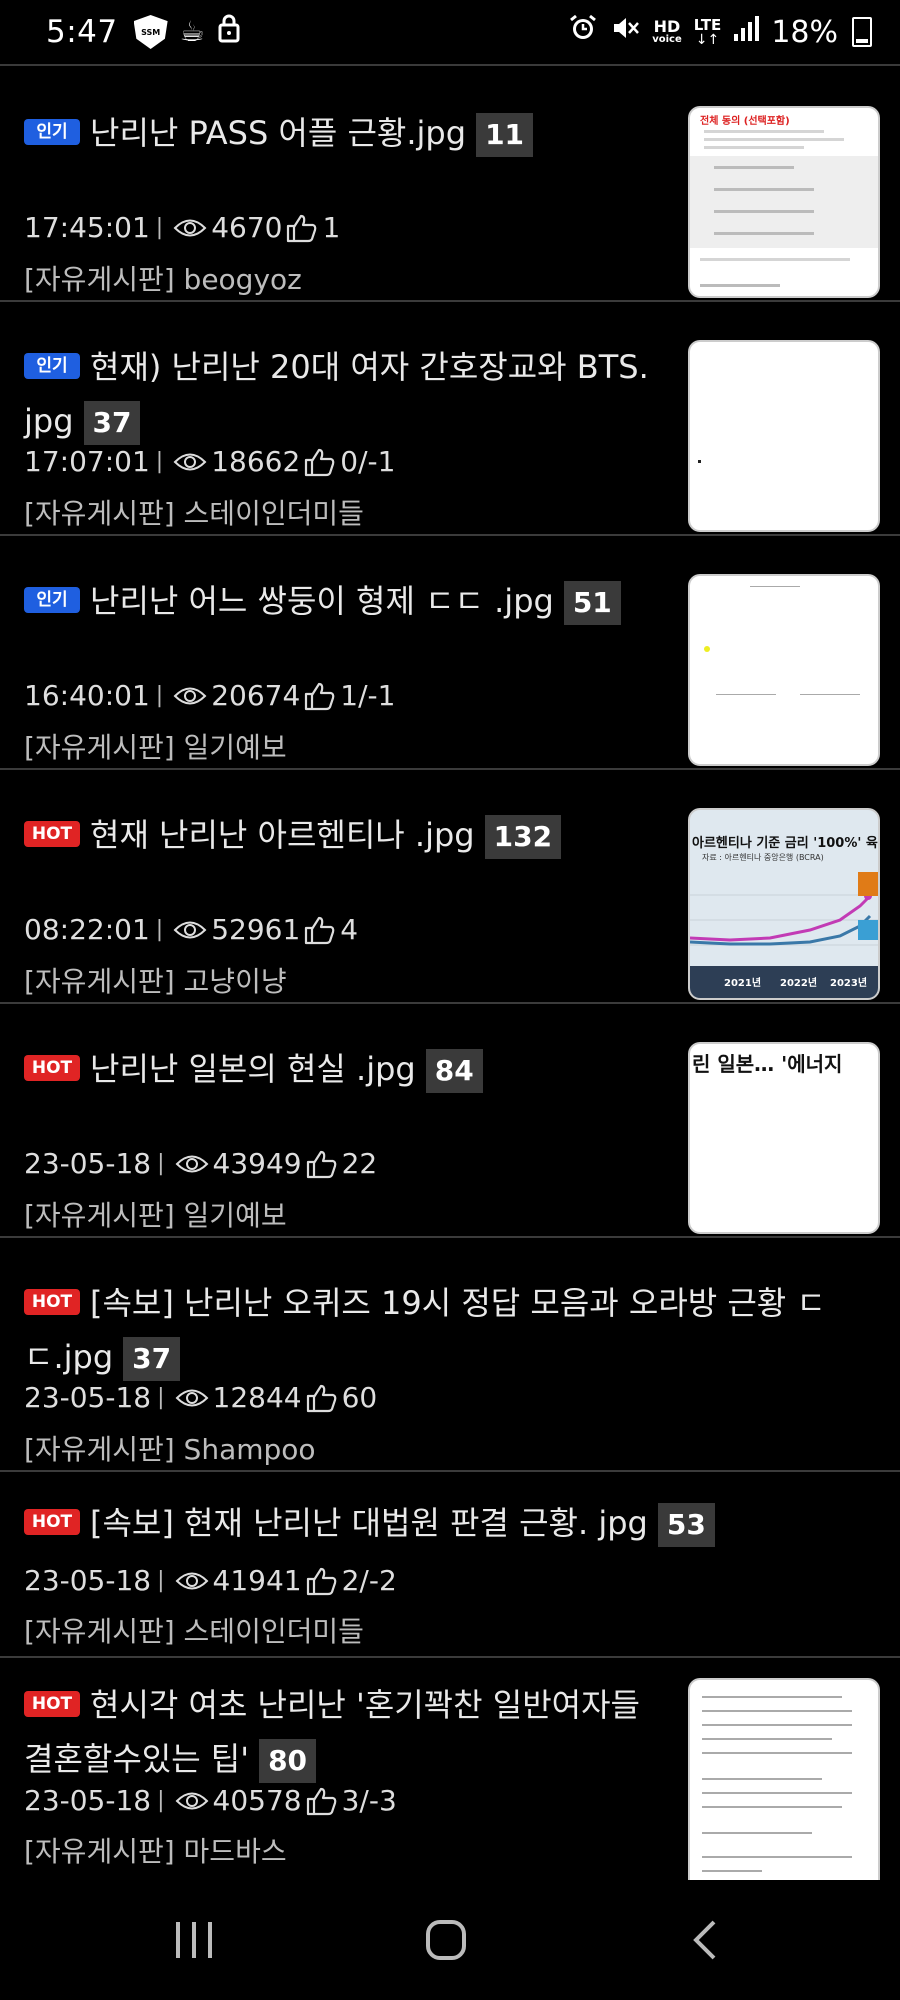 This screenshot has width=900, height=2000. What do you see at coordinates (229, 32) in the screenshot?
I see `lock-icon` at bounding box center [229, 32].